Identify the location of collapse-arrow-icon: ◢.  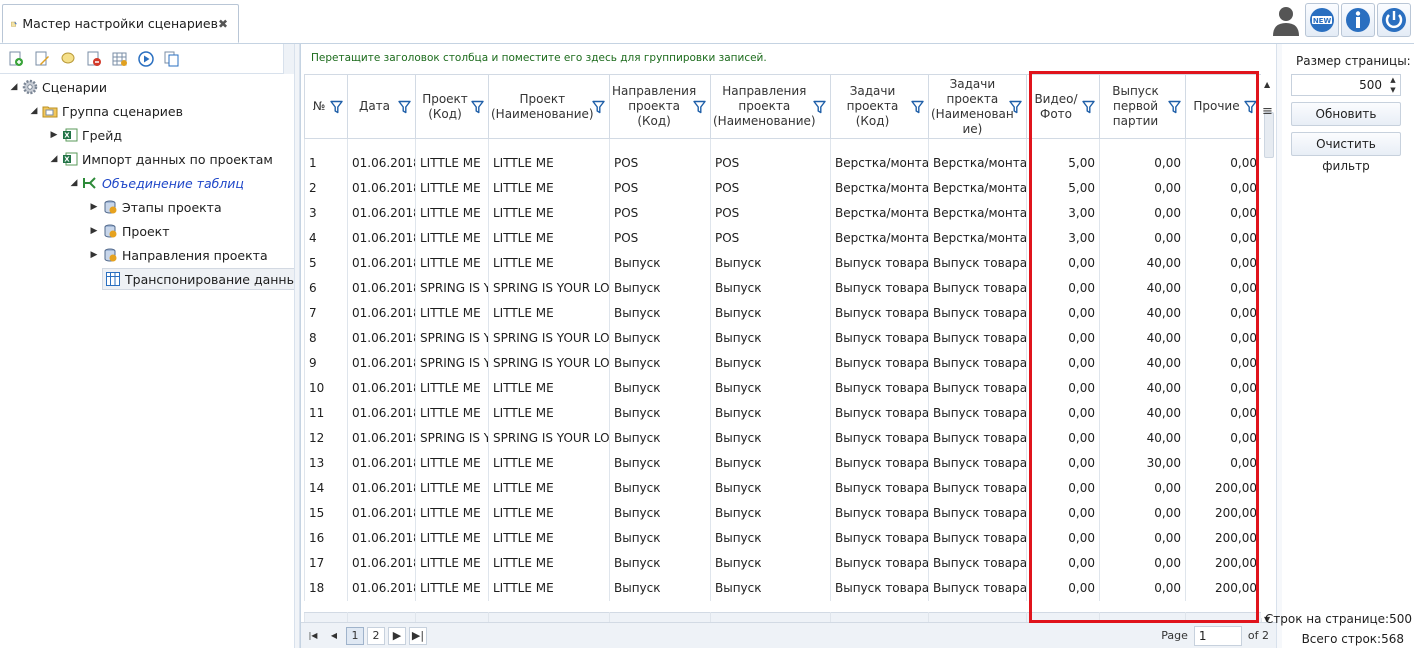
(74, 183).